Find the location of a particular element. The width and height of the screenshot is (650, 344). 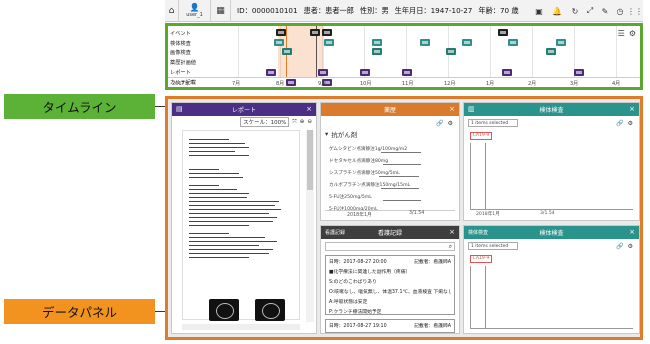

note-line: ■化学療法に関連した副作用（疼痛） is located at coordinates (370, 272).